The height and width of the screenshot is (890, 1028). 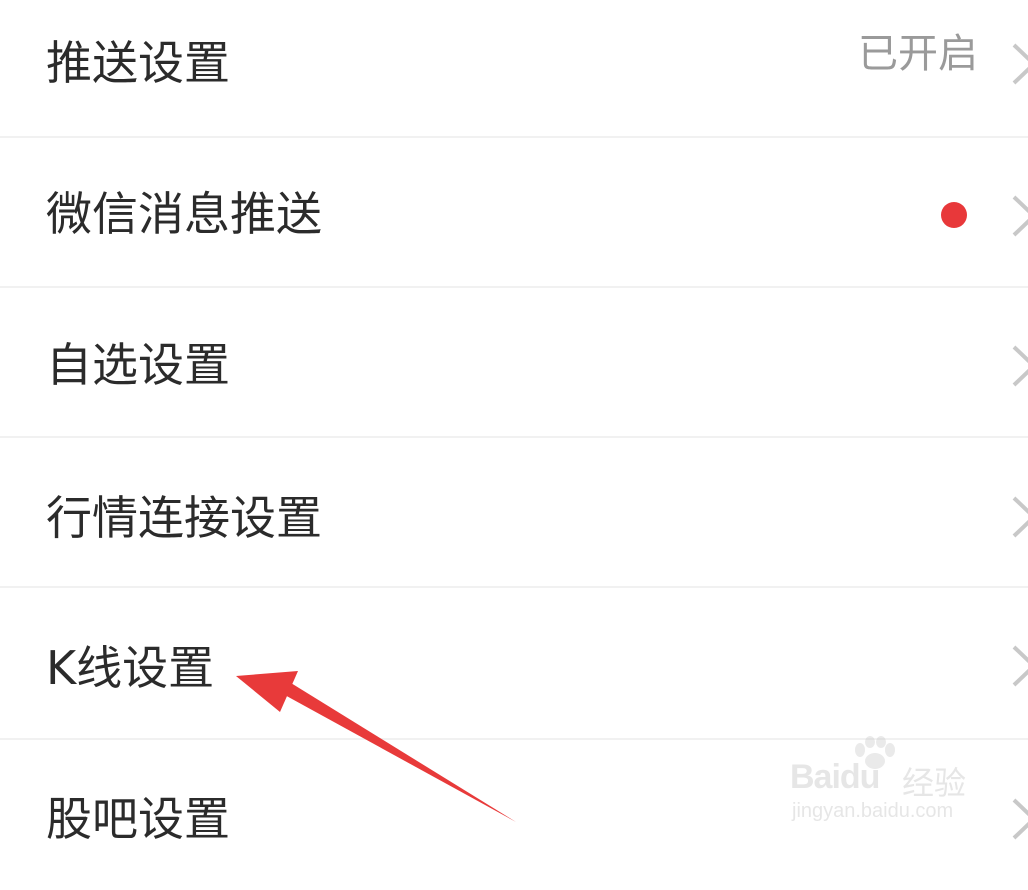 I want to click on settings-item-label: K线设置, so click(x=130, y=668).